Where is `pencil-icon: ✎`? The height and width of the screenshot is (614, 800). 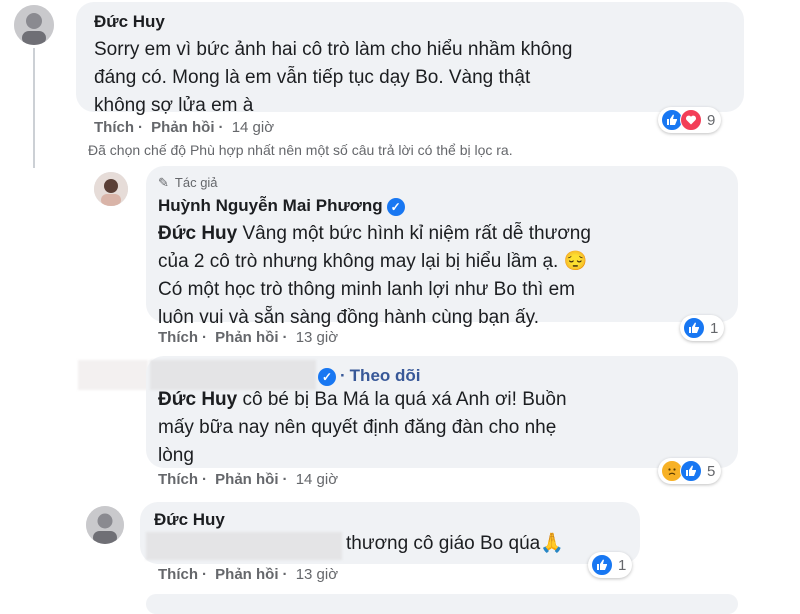 pencil-icon: ✎ is located at coordinates (163, 182).